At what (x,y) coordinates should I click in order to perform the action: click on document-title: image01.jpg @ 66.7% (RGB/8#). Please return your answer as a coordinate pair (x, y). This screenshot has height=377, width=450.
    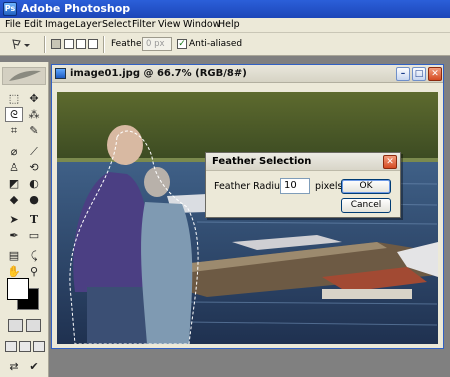
    Looking at the image, I should click on (158, 73).